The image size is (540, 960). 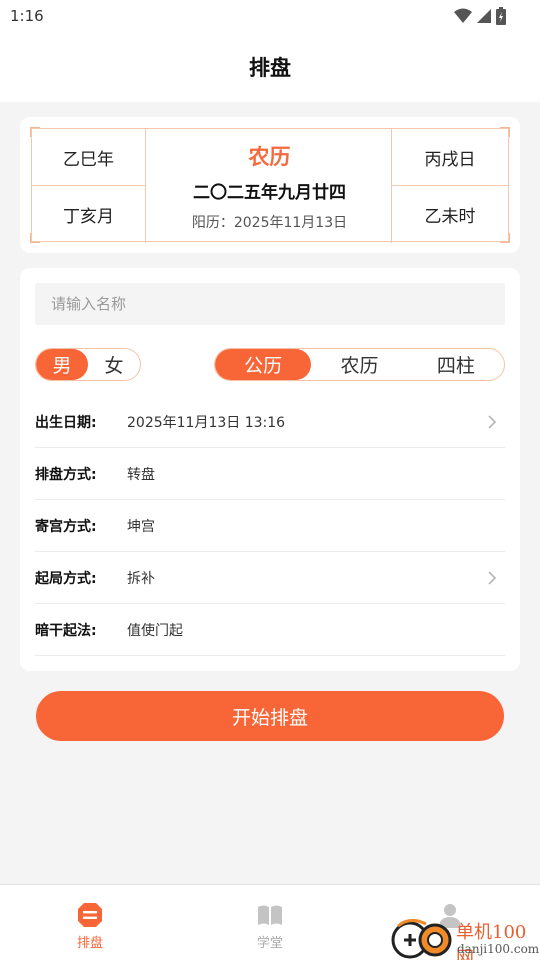 I want to click on watermark-url: danji100.com, so click(x=498, y=949).